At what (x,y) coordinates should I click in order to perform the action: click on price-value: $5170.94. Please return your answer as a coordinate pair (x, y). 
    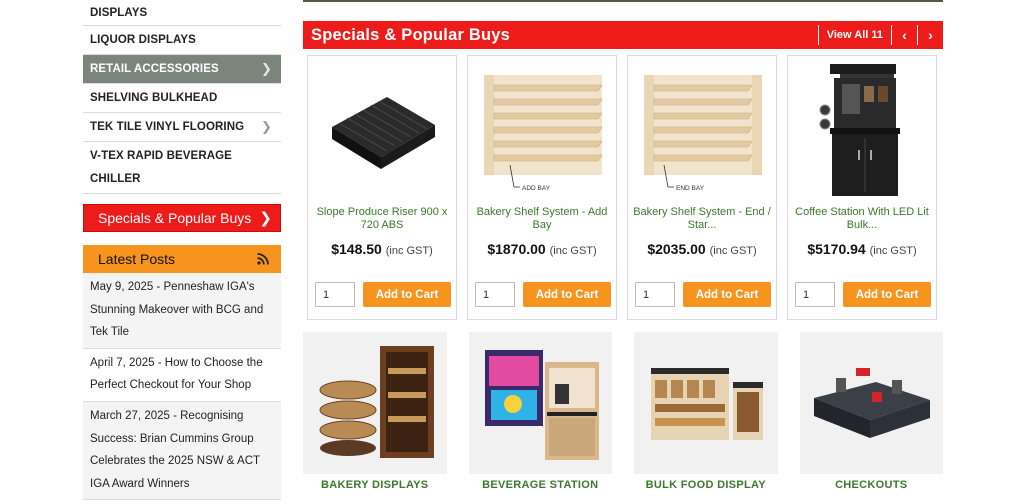
    Looking at the image, I should click on (836, 249).